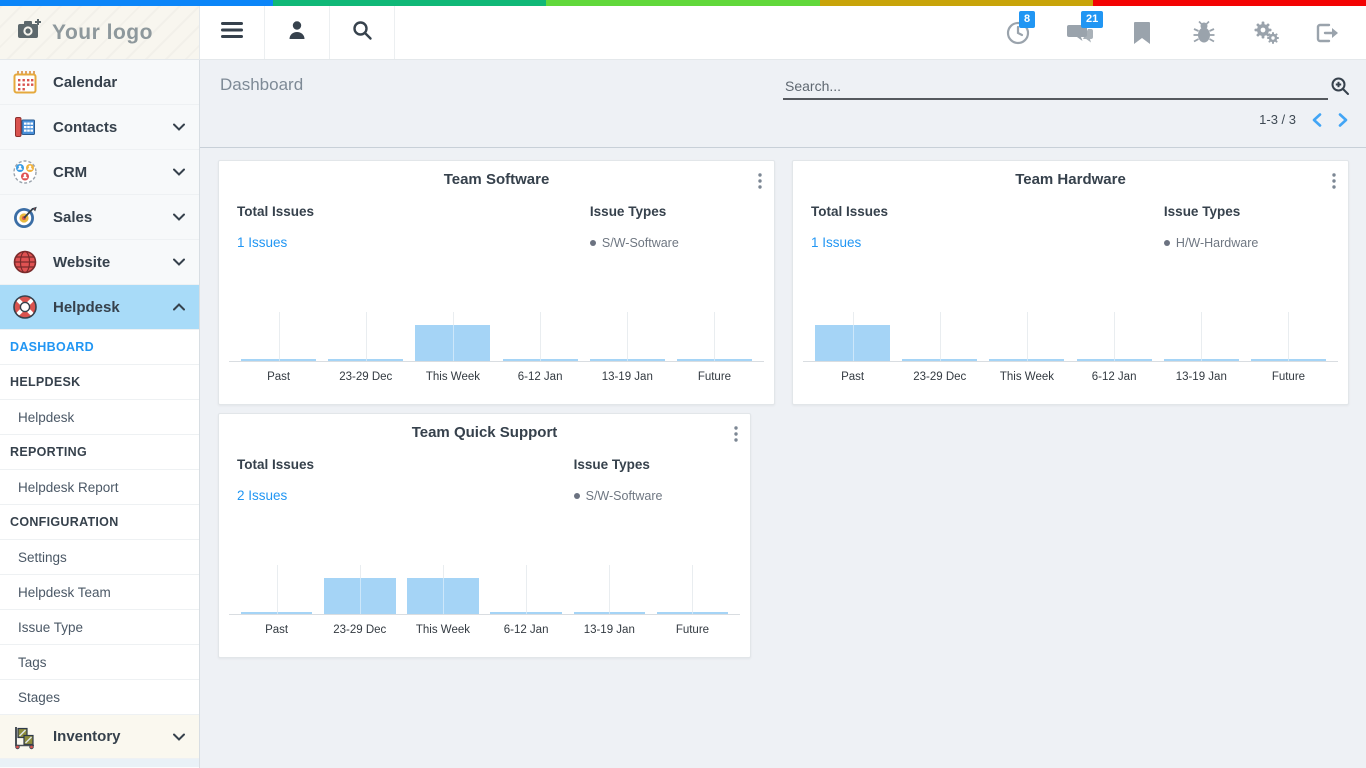 Image resolution: width=1366 pixels, height=768 pixels. Describe the element at coordinates (25, 307) in the screenshot. I see `helpdesk-lifebuoy-icon` at that location.